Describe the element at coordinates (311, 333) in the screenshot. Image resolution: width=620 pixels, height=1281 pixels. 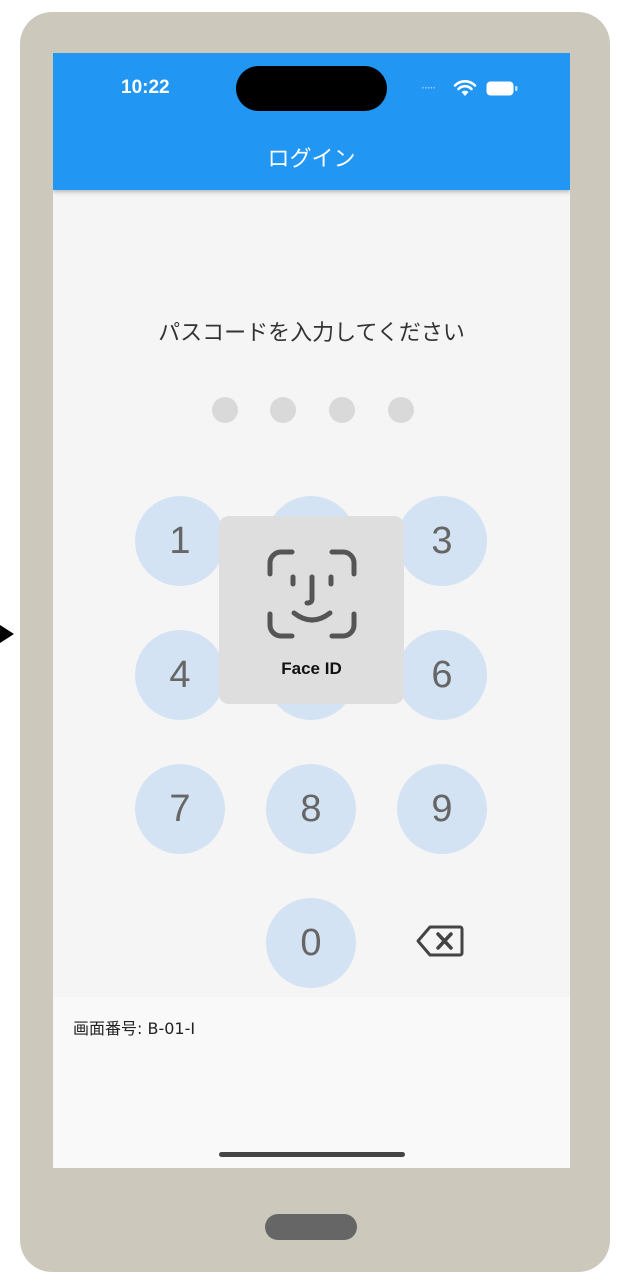
I see `passcode-prompt: パスコードを入力してください` at that location.